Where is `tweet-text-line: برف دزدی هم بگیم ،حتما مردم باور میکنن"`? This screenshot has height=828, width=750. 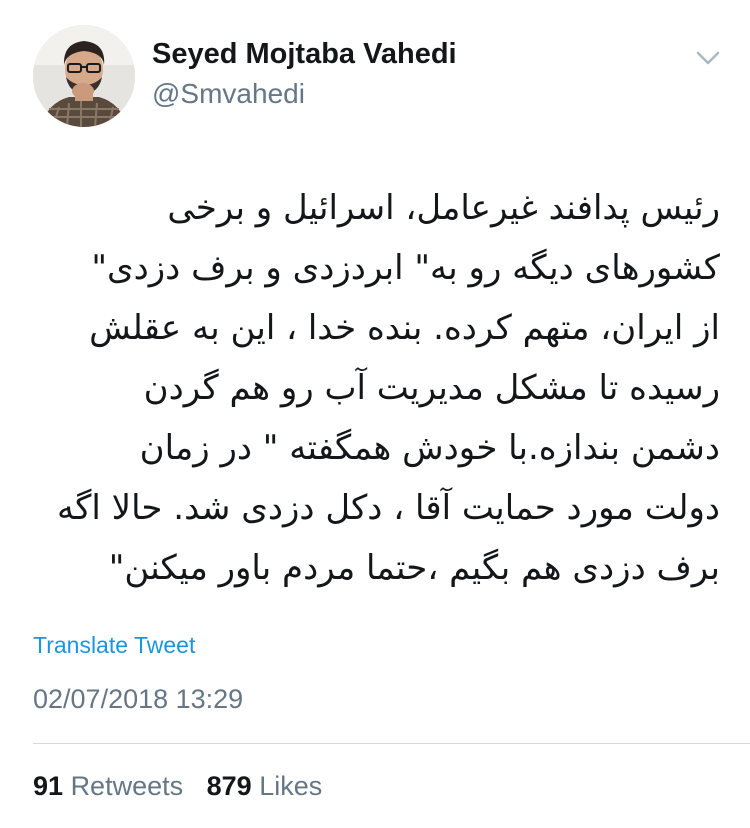
tweet-text-line: برف دزدی هم بگیم ،حتما مردم باور میکنن" is located at coordinates (414, 568).